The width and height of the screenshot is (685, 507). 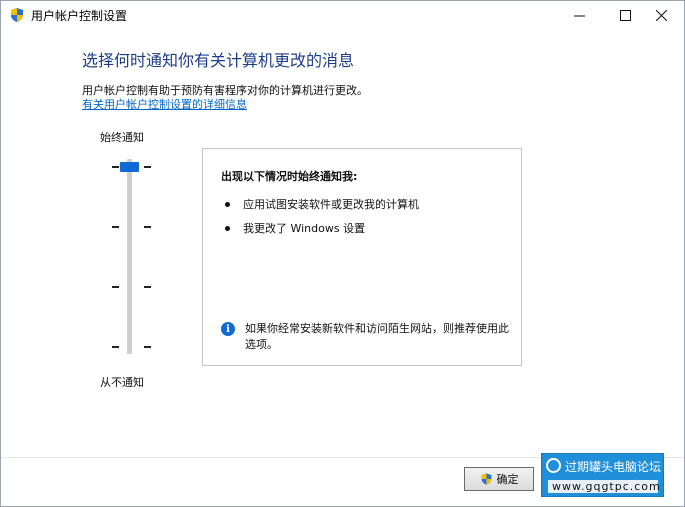 I want to click on list-item-text: 应用试图安装软件或更改我的计算机, so click(x=331, y=204).